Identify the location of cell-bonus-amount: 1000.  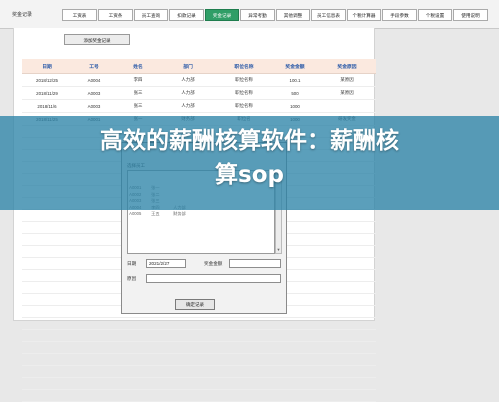
(295, 106).